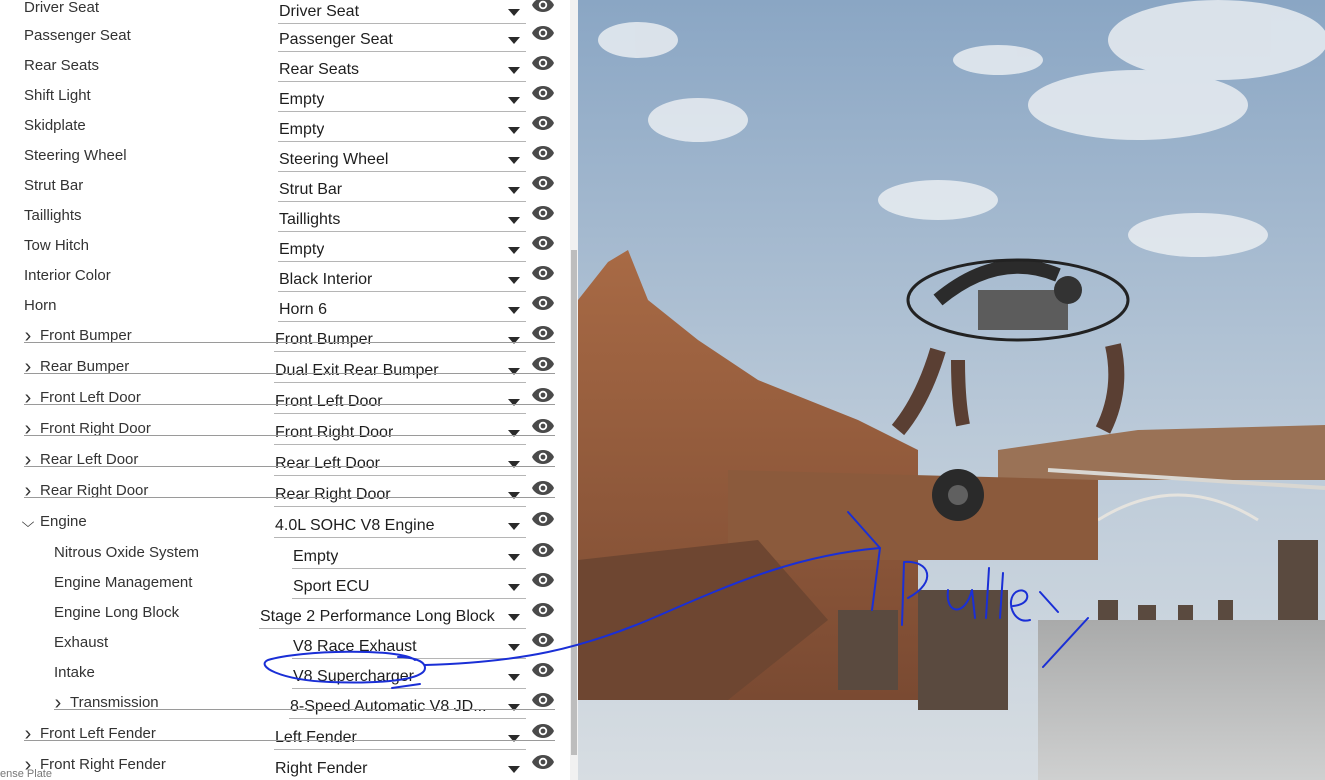 This screenshot has width=1325, height=780. Describe the element at coordinates (400, 768) in the screenshot. I see `part-select: Right Fender` at that location.